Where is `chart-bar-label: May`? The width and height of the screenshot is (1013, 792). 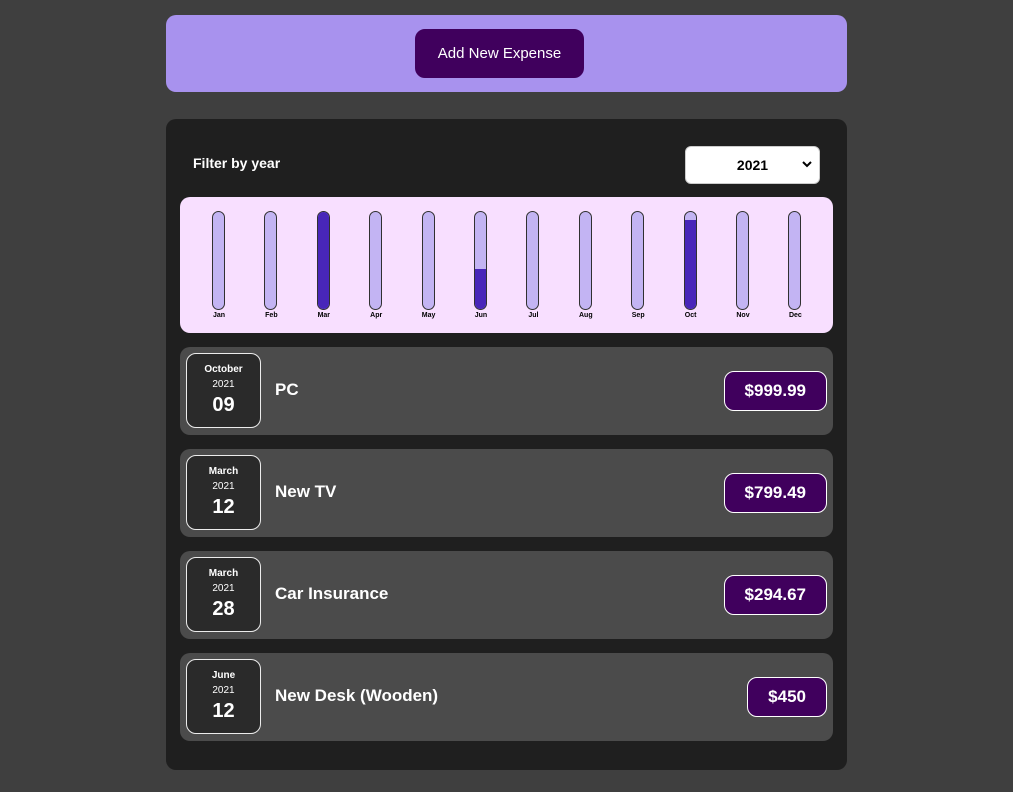
chart-bar-label: May is located at coordinates (428, 315).